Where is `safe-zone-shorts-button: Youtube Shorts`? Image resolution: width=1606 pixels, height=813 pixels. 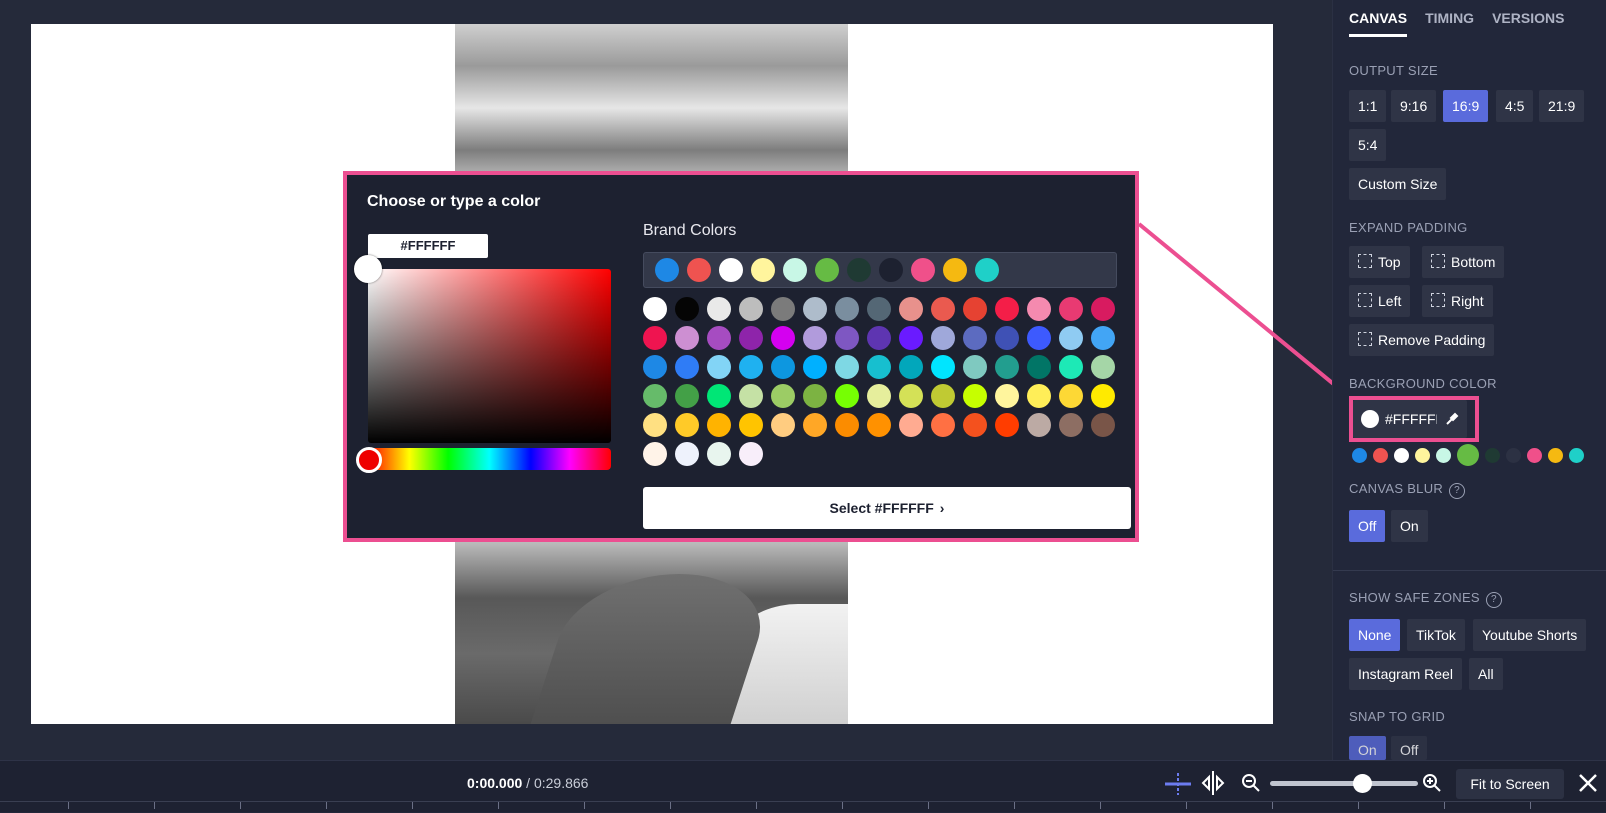
safe-zone-shorts-button: Youtube Shorts is located at coordinates (1530, 635).